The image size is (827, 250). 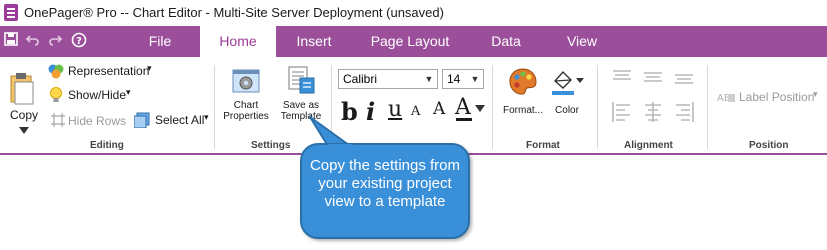 I want to click on showhide-button: Show/Hide ▾, so click(x=93, y=95).